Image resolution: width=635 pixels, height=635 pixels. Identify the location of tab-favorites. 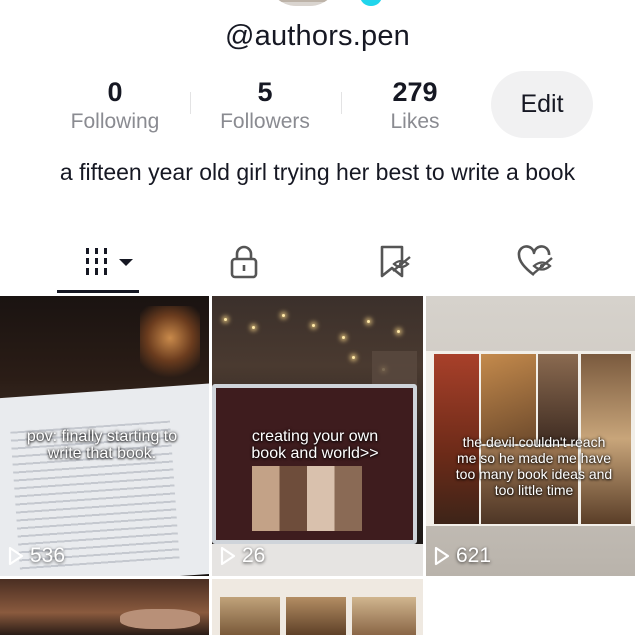
(395, 262).